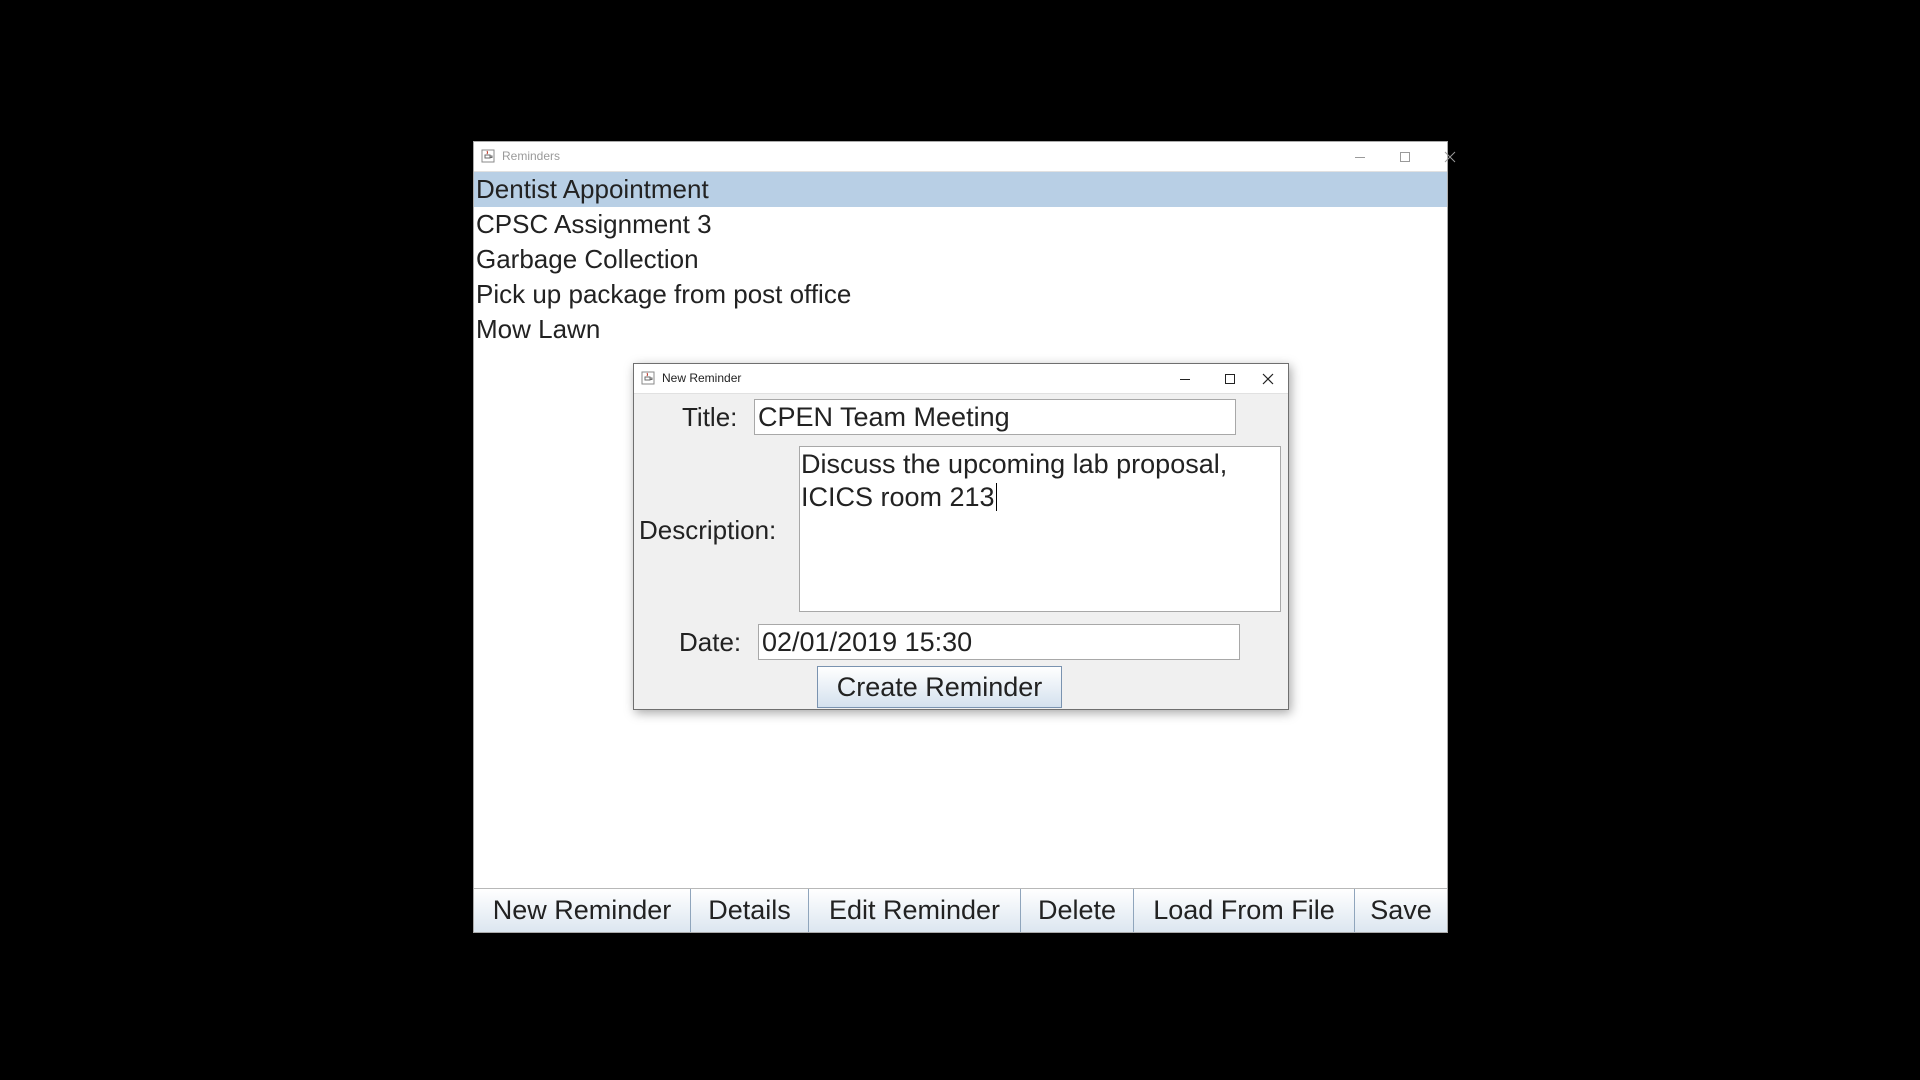 The width and height of the screenshot is (1920, 1080). Describe the element at coordinates (702, 378) in the screenshot. I see `dialog-title: New Reminder` at that location.